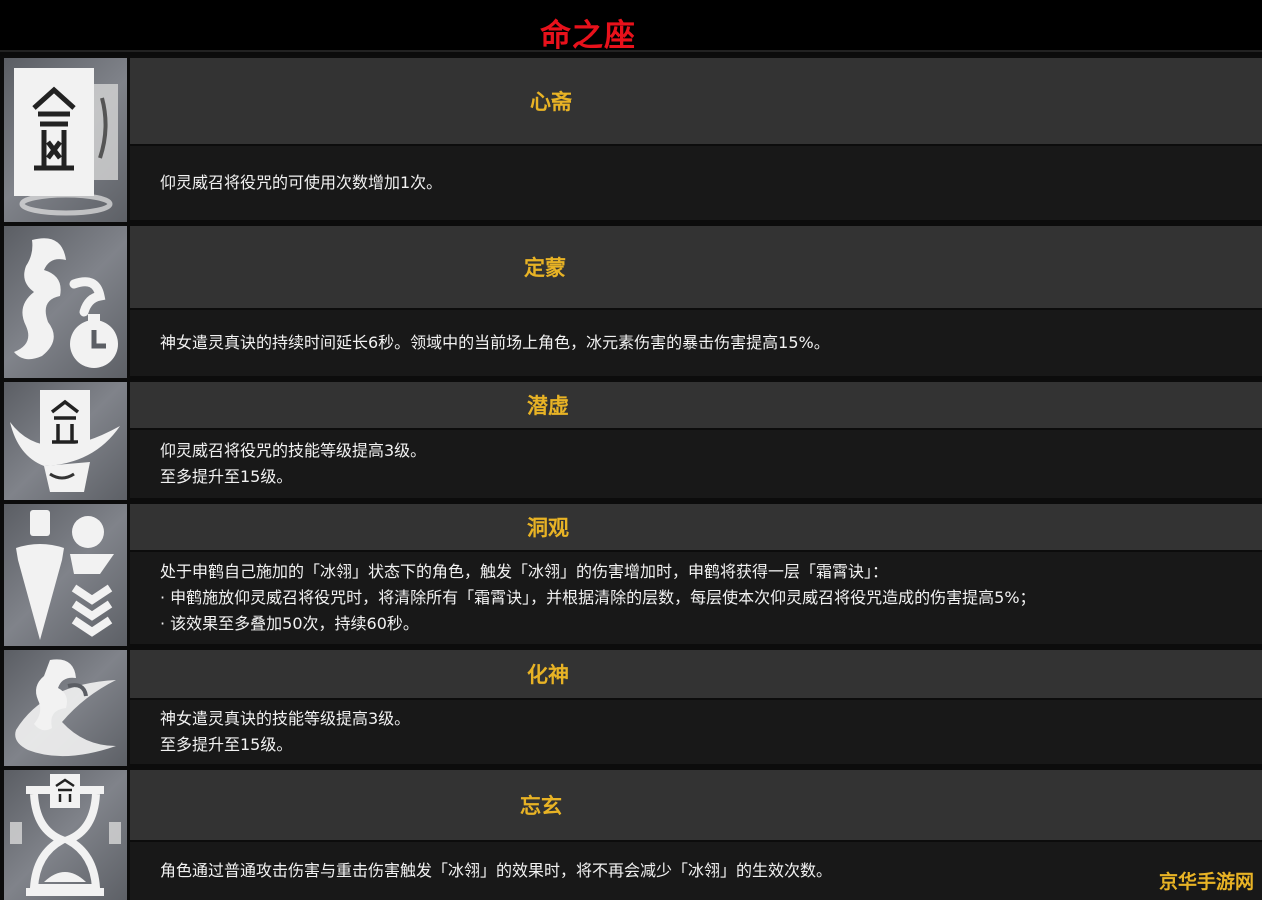  Describe the element at coordinates (65, 302) in the screenshot. I see `goddess-timer-icon` at that location.